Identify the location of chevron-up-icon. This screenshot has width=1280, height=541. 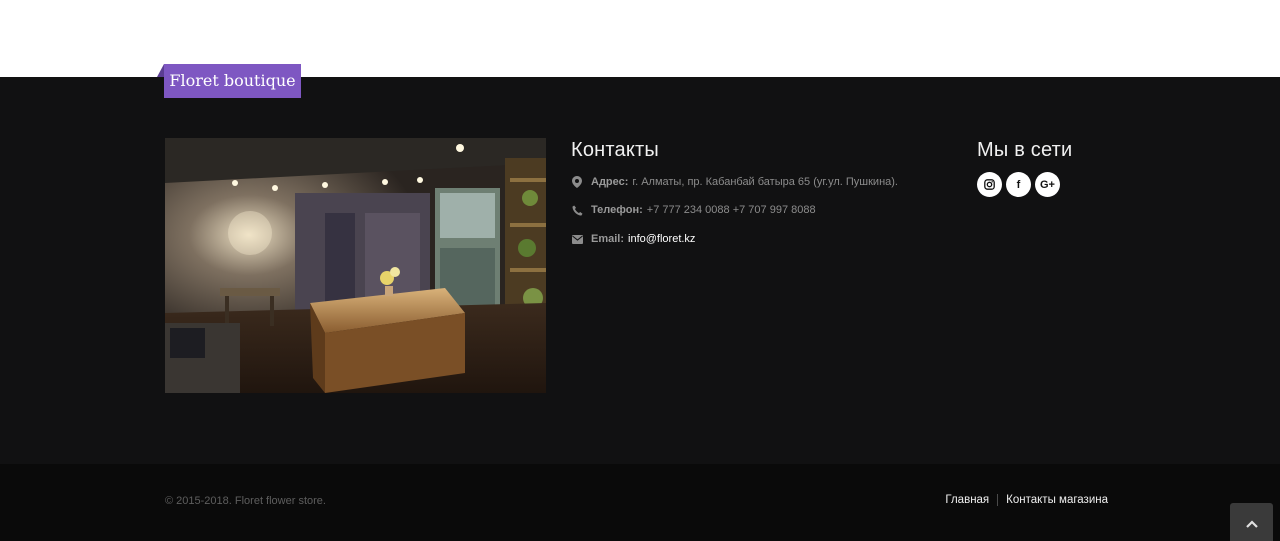
(1251, 522).